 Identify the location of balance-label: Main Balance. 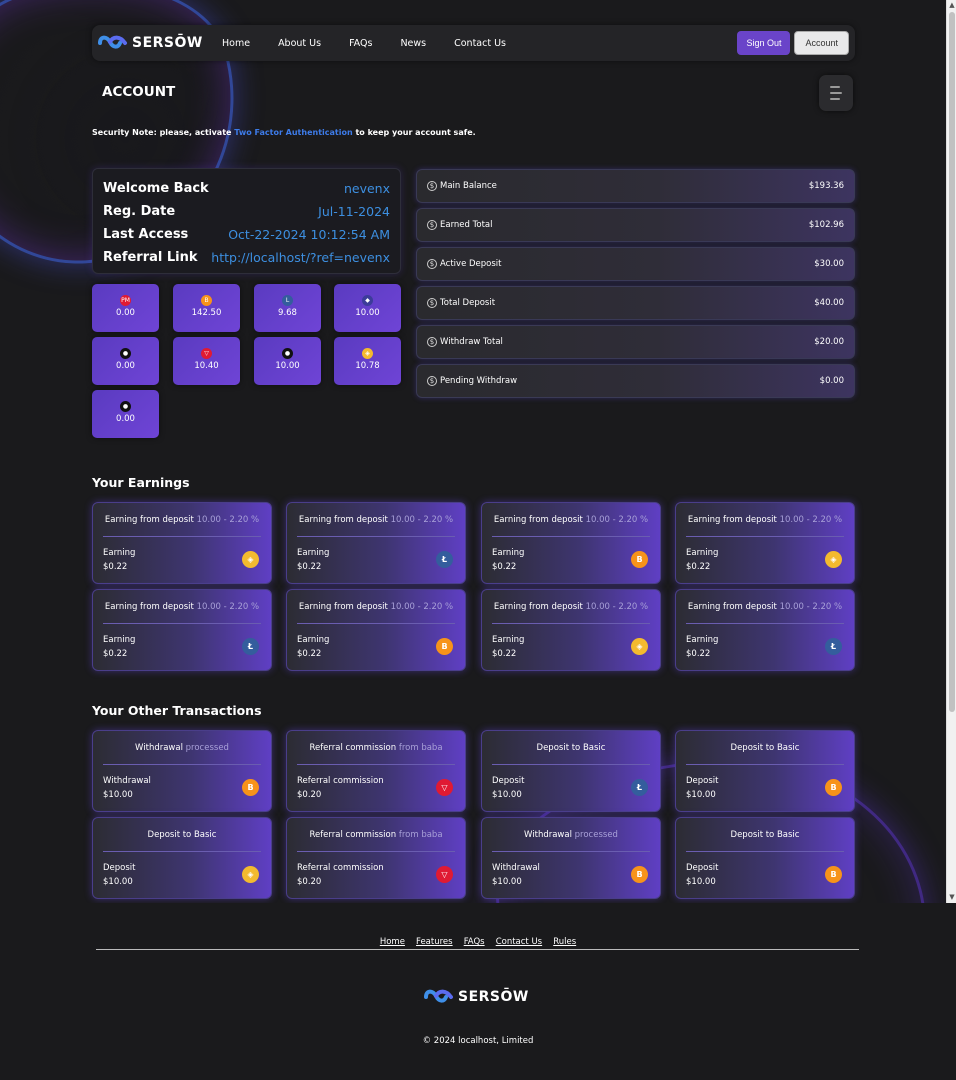
(468, 186).